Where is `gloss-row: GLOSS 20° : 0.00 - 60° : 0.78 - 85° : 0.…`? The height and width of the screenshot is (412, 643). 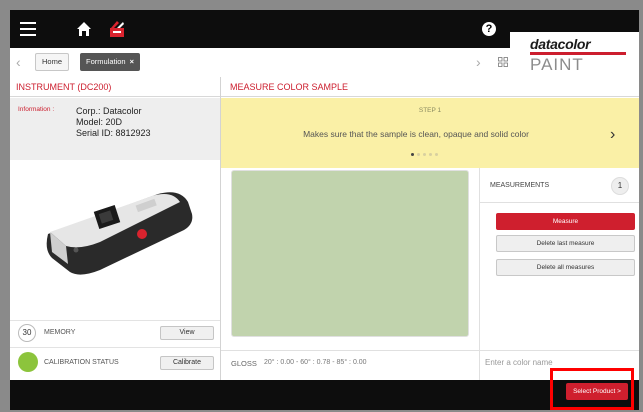
gloss-row: GLOSS 20° : 0.00 - 60° : 0.78 - 85° : 0.… is located at coordinates (350, 362).